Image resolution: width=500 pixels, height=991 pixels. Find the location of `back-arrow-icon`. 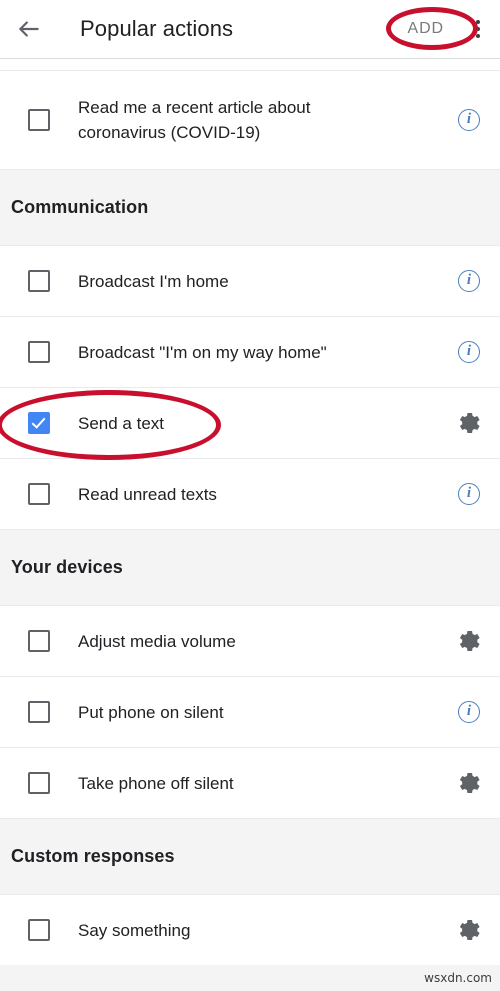

back-arrow-icon is located at coordinates (29, 29).